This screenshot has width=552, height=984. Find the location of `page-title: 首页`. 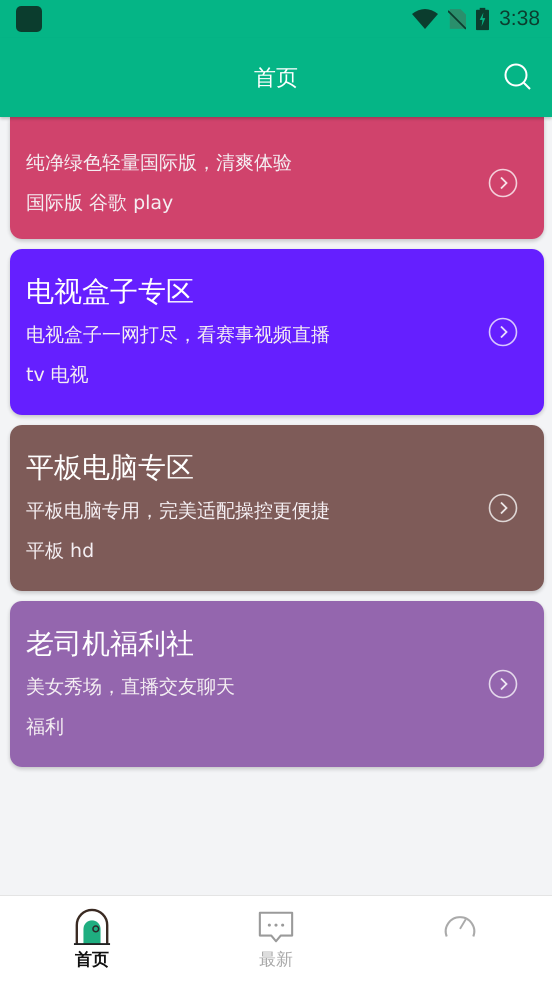

page-title: 首页 is located at coordinates (276, 78).